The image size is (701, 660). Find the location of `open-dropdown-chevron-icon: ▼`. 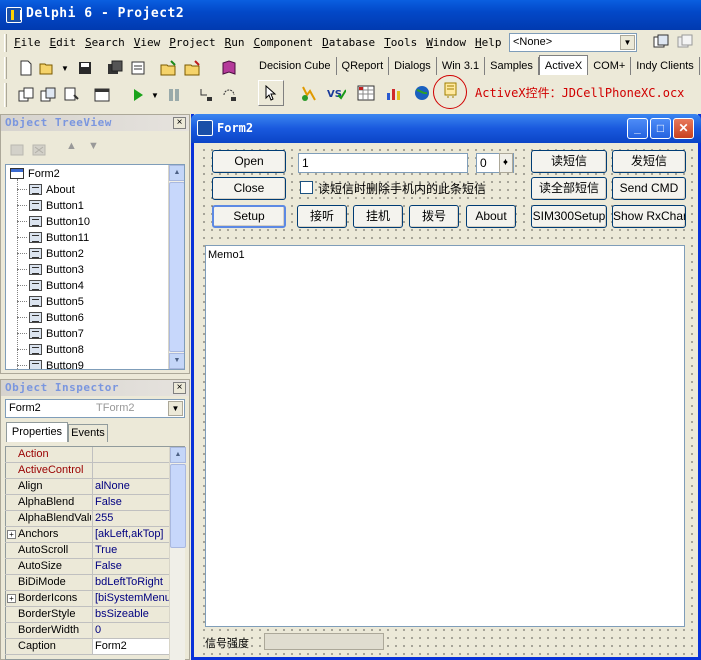

open-dropdown-chevron-icon: ▼ is located at coordinates (65, 68).